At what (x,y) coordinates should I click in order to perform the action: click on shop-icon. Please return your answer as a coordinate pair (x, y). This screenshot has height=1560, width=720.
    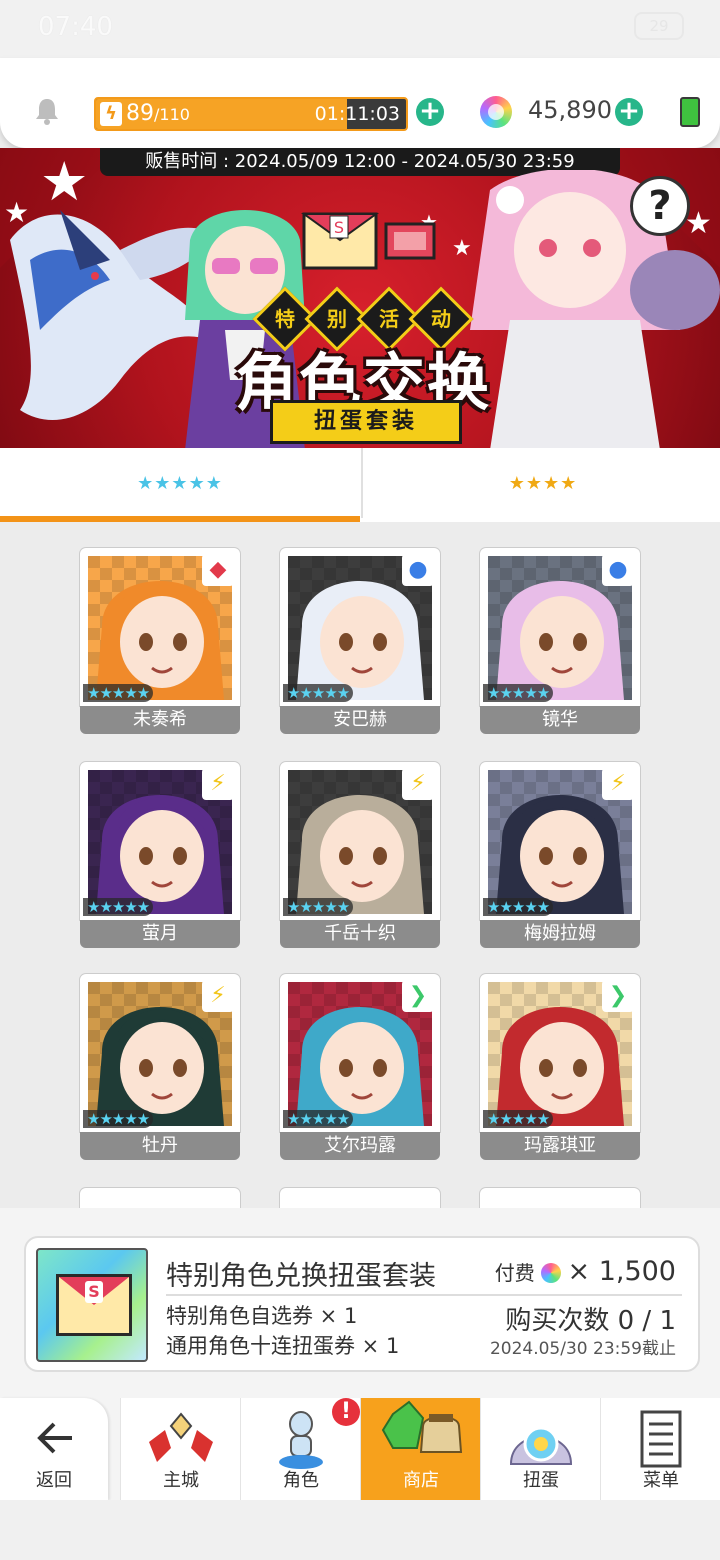
    Looking at the image, I should click on (422, 1426).